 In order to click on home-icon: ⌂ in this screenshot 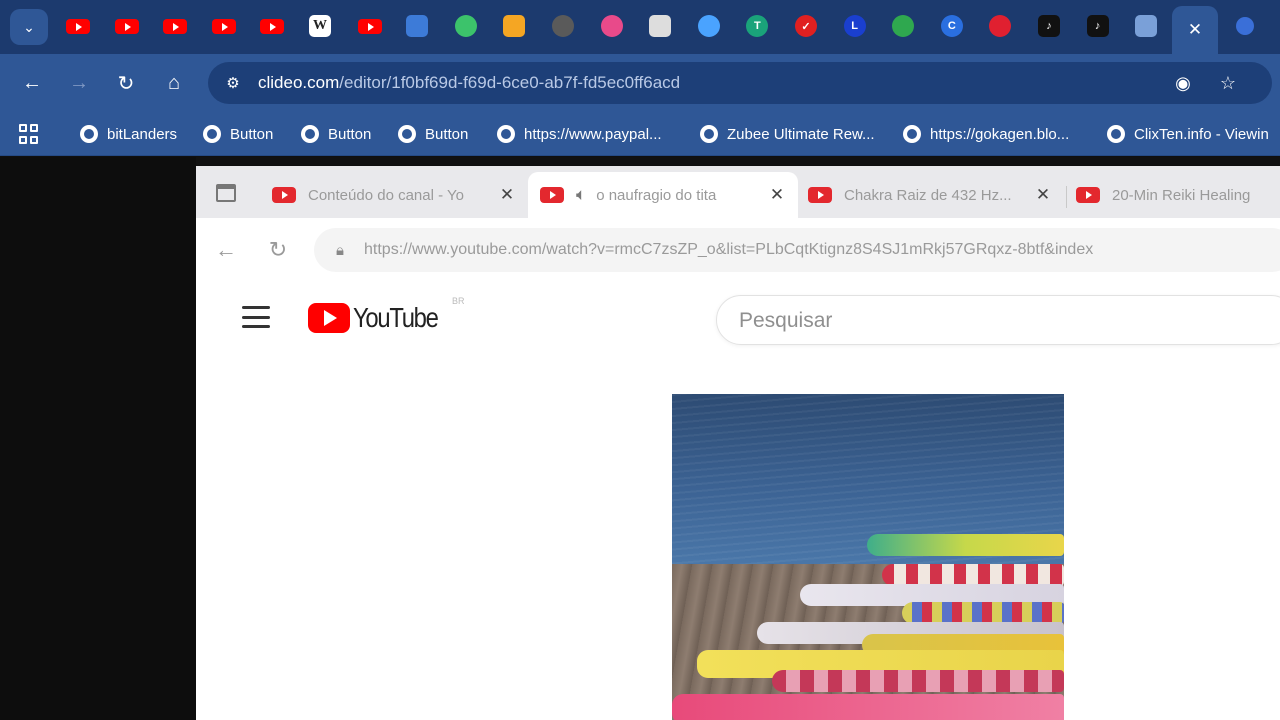, I will do `click(174, 82)`.